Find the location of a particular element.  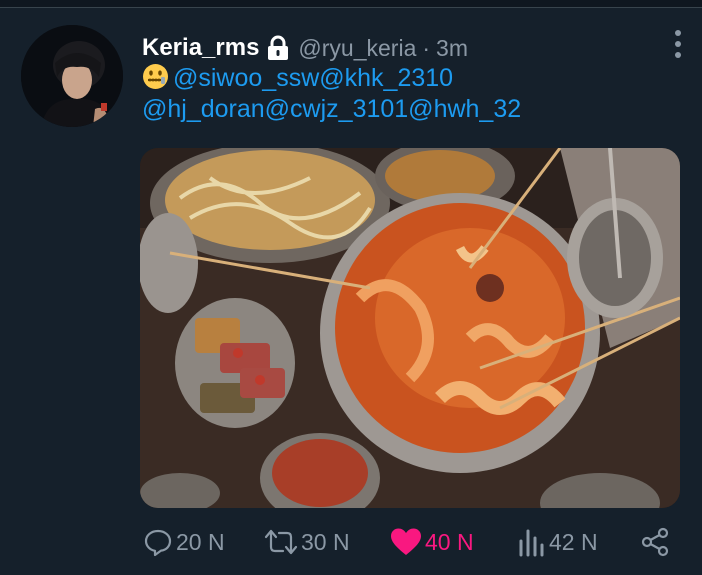

like-button: 40 N is located at coordinates (432, 542).